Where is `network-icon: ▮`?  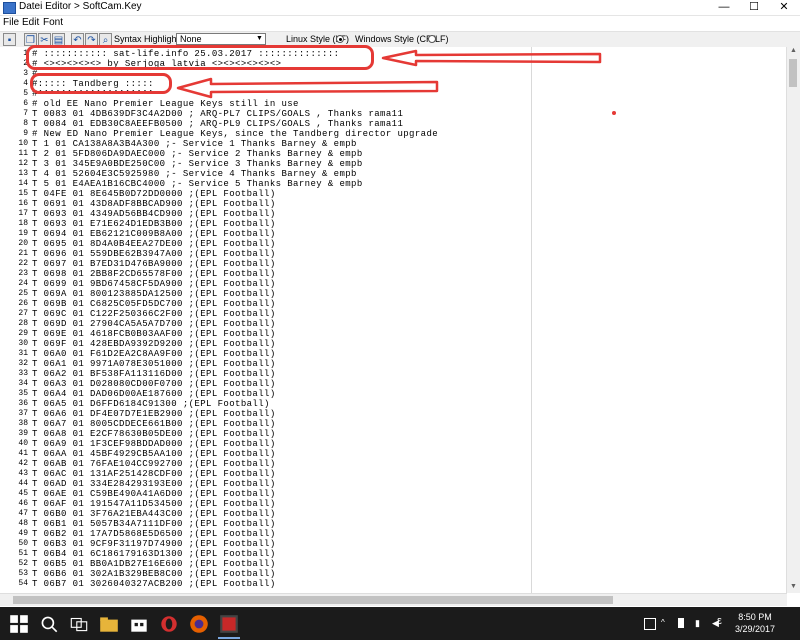
network-icon: ▮ is located at coordinates (700, 623).